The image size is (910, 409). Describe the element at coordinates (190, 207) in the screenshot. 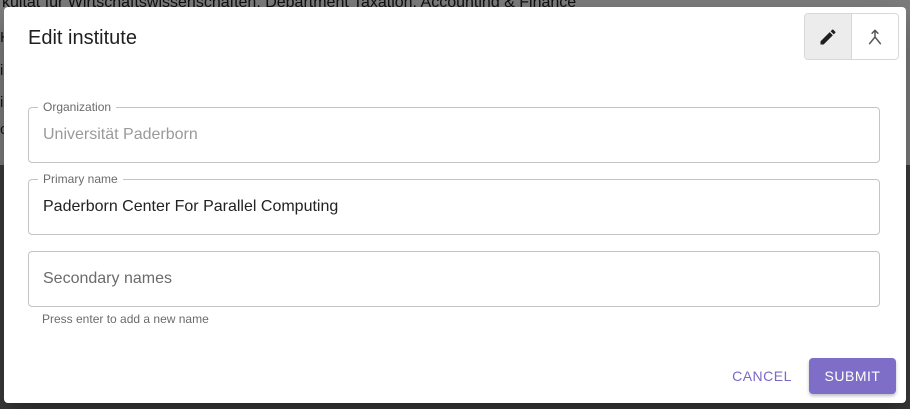

I see `primary-name-input: Paderborn Center For Parallel Computing` at that location.